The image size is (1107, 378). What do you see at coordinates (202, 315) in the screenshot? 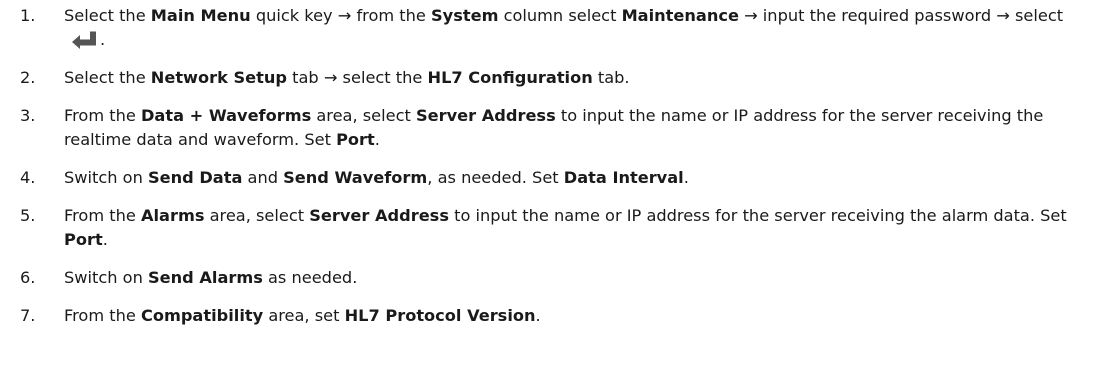
I see `step-keyword: Compatibility` at bounding box center [202, 315].